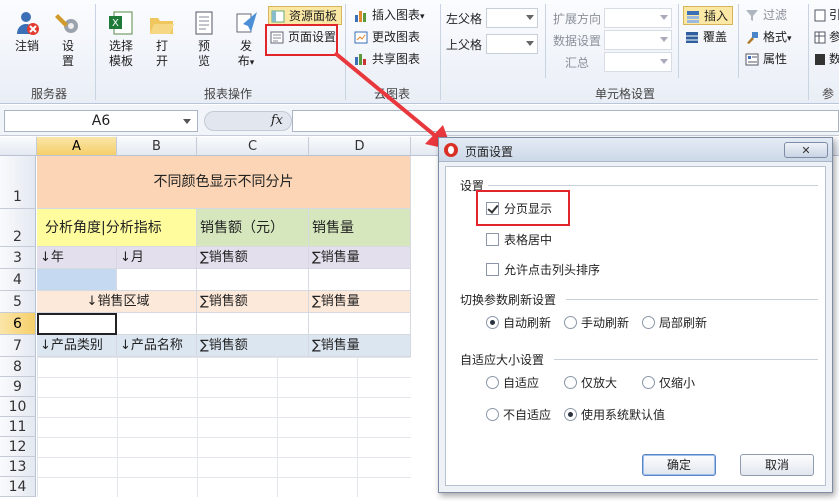  What do you see at coordinates (18, 228) in the screenshot?
I see `row-header-2: 2` at bounding box center [18, 228].